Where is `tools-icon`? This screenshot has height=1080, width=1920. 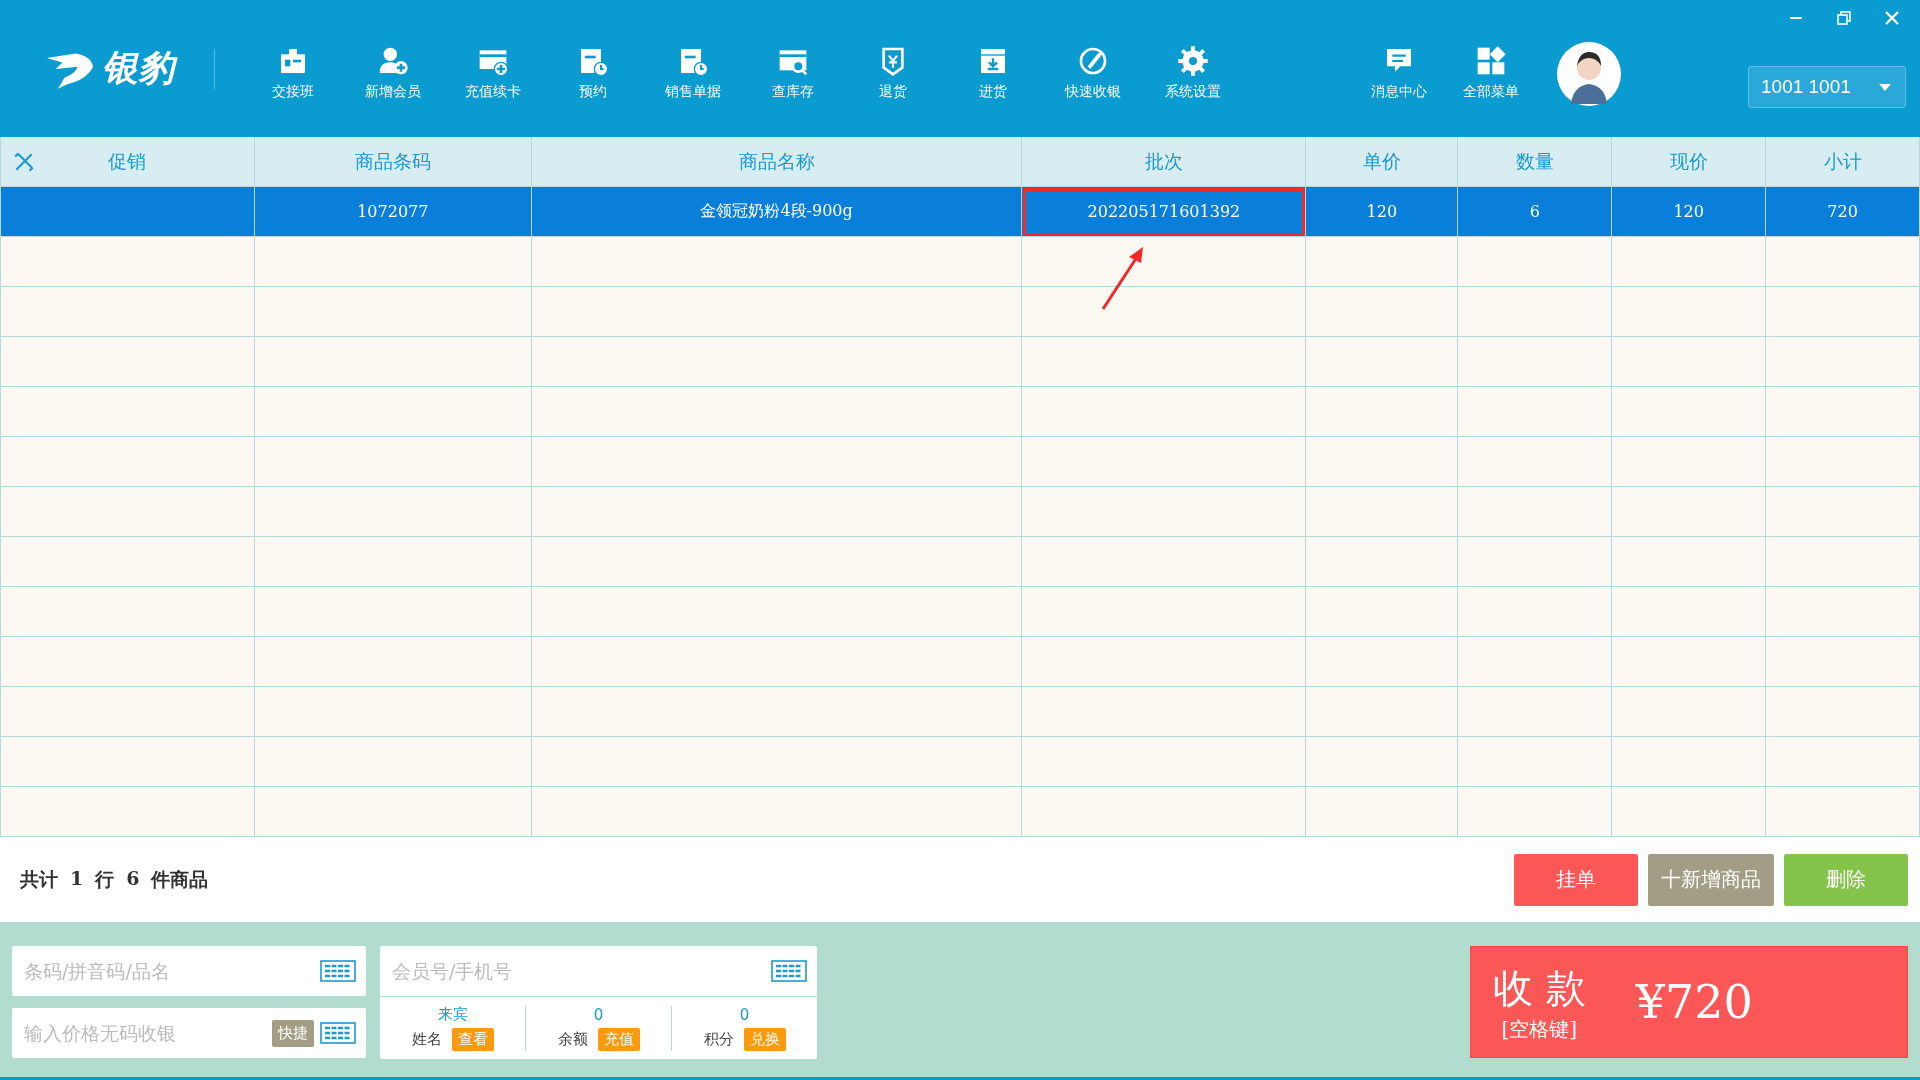 tools-icon is located at coordinates (24, 162).